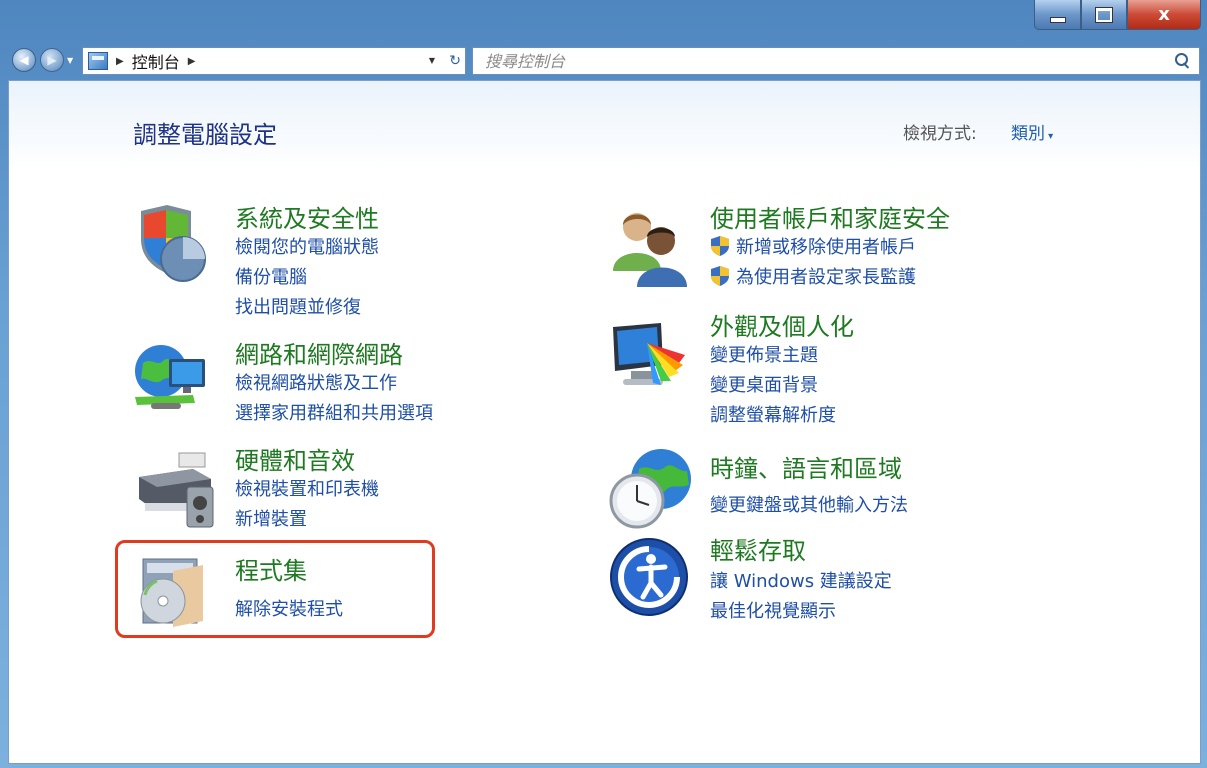  I want to click on appearance-icon, so click(651, 357).